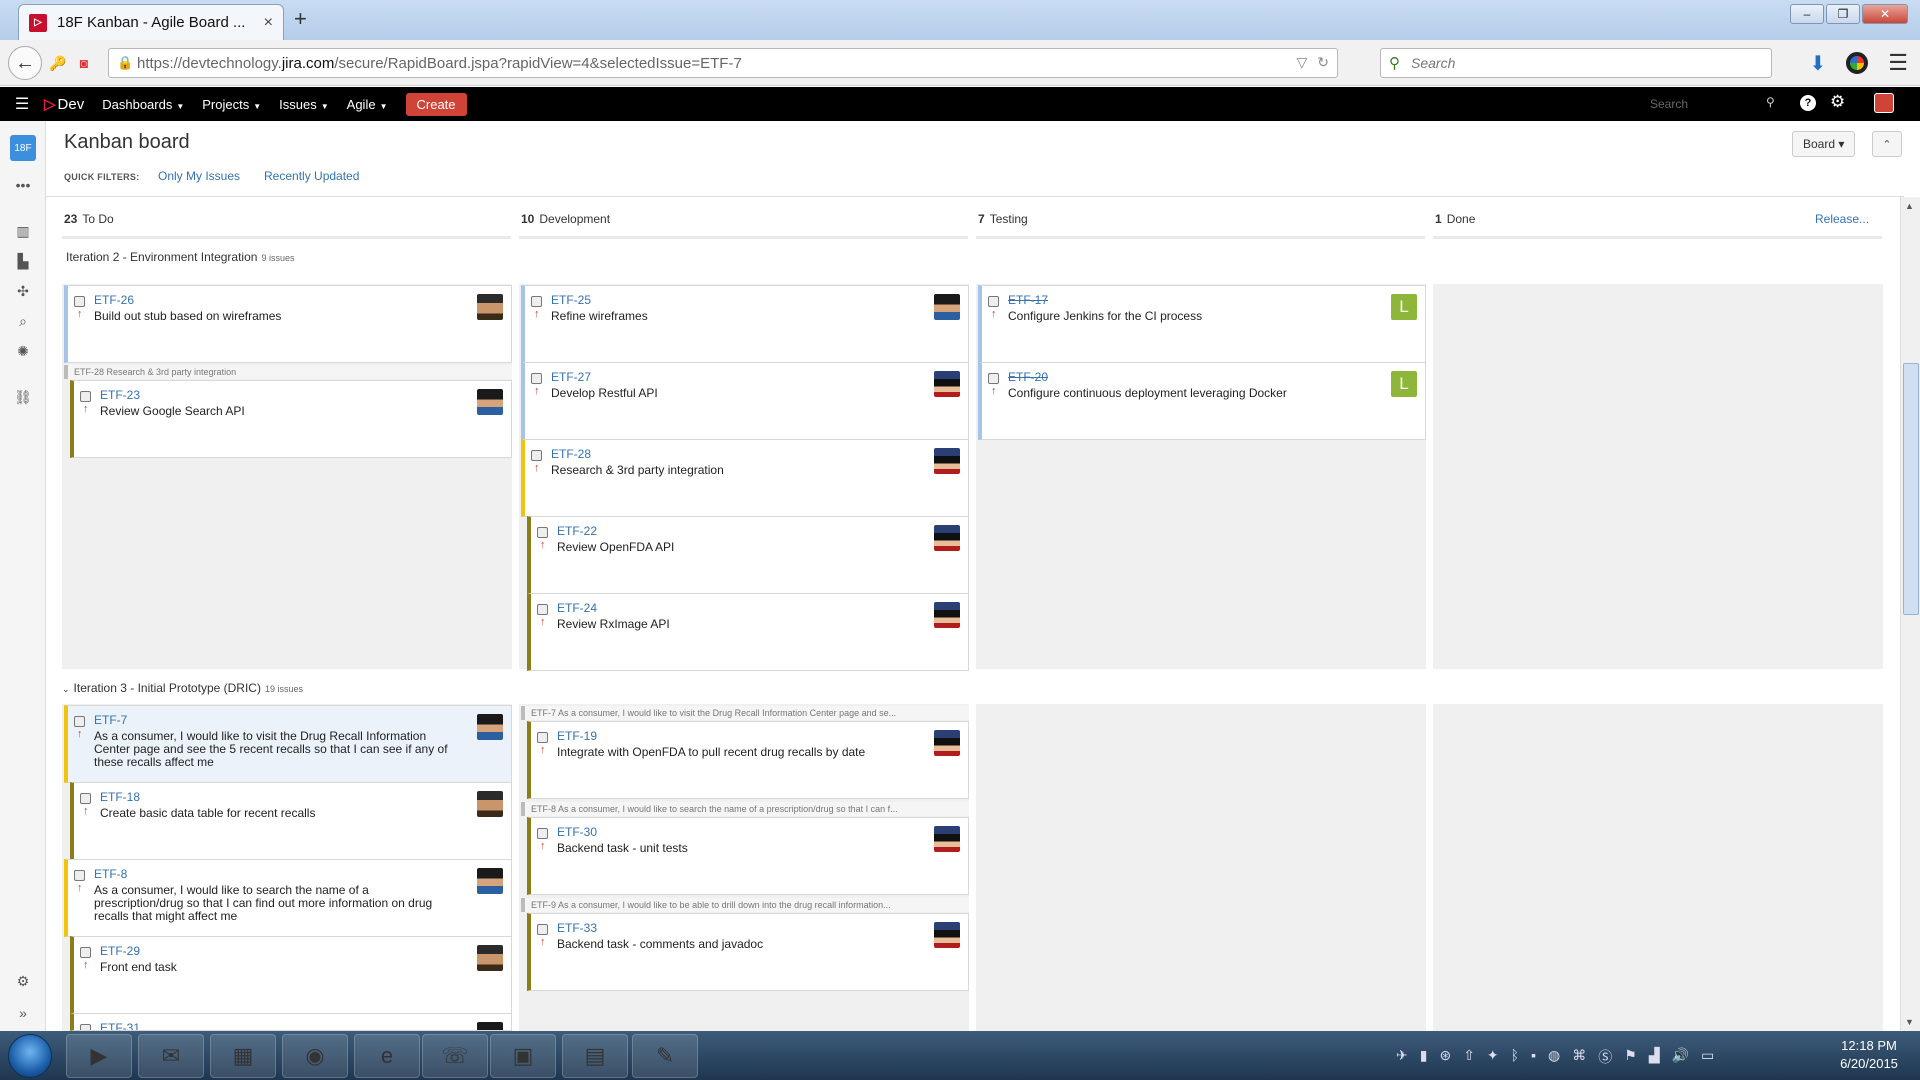  Describe the element at coordinates (143, 104) in the screenshot. I see `nav-dashboards: Dashboards ▼` at that location.